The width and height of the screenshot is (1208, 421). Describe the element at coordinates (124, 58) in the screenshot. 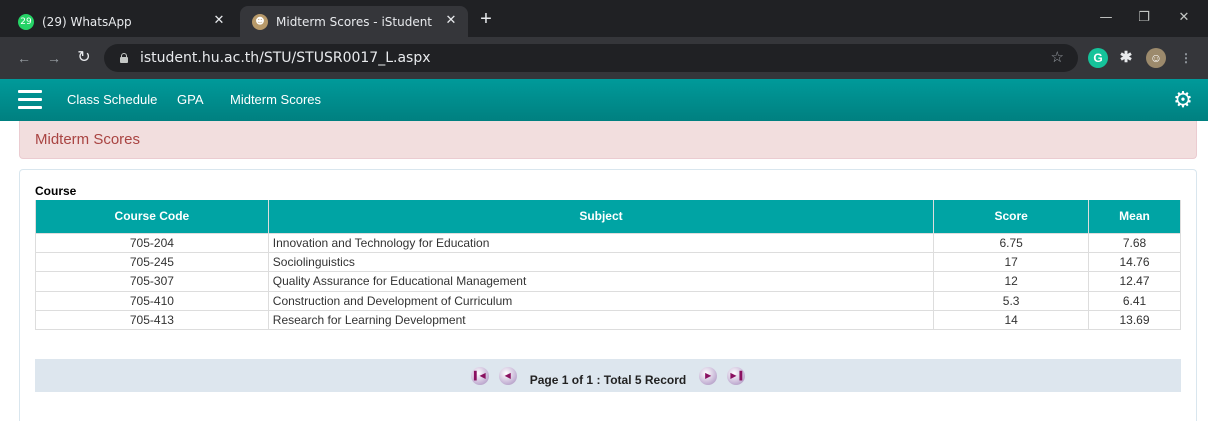

I see `lock-icon` at that location.